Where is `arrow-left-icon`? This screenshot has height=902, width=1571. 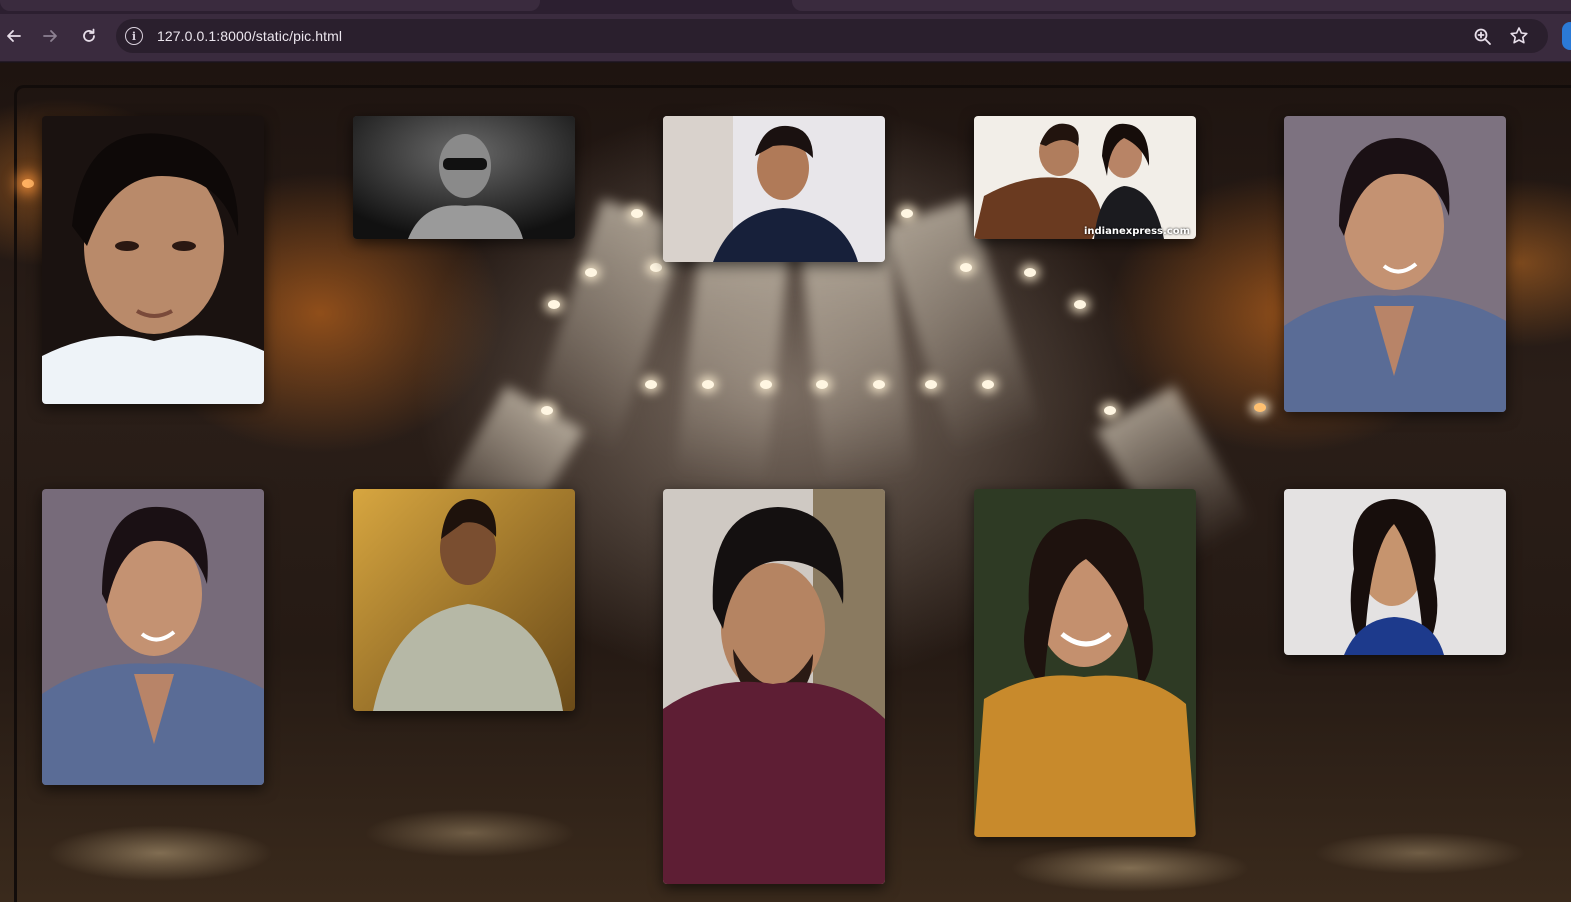
arrow-left-icon is located at coordinates (14, 36).